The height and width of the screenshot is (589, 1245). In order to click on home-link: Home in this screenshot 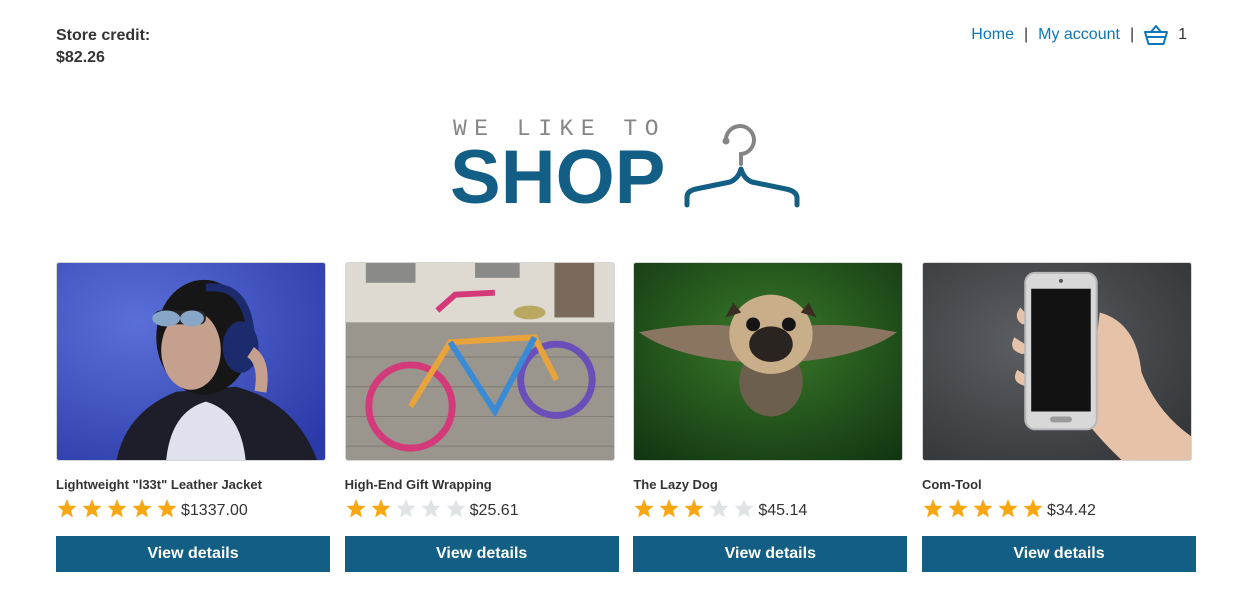, I will do `click(992, 35)`.